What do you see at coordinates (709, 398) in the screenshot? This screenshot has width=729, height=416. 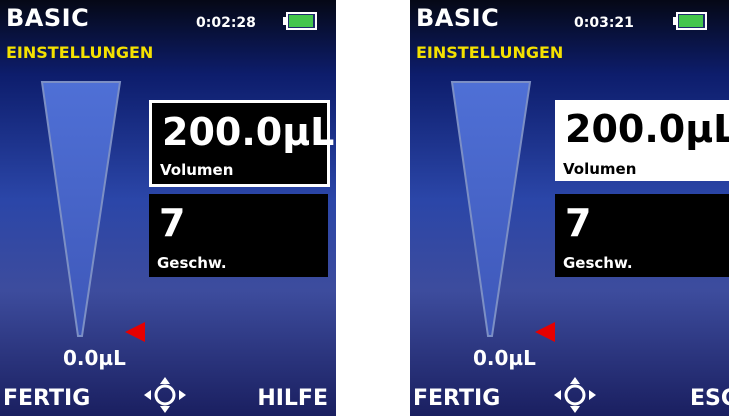 I see `escape-softkey: ESC` at bounding box center [709, 398].